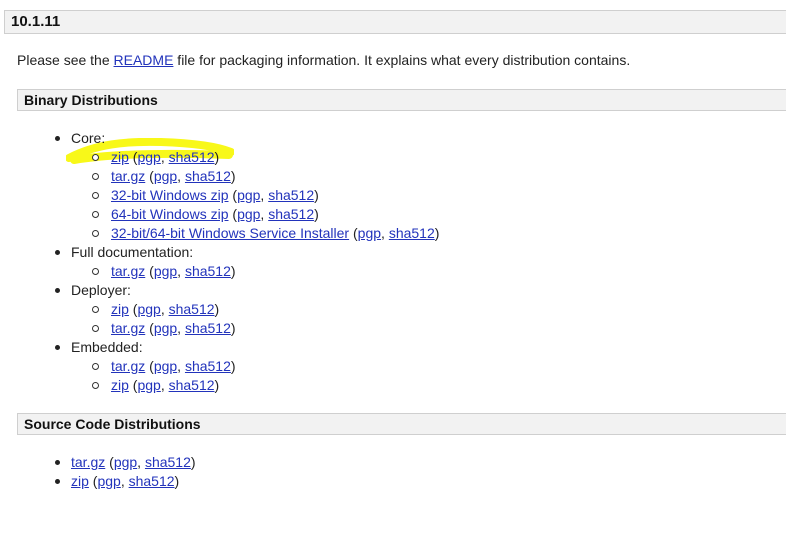  What do you see at coordinates (101, 290) in the screenshot?
I see `group-label: Deployer:` at bounding box center [101, 290].